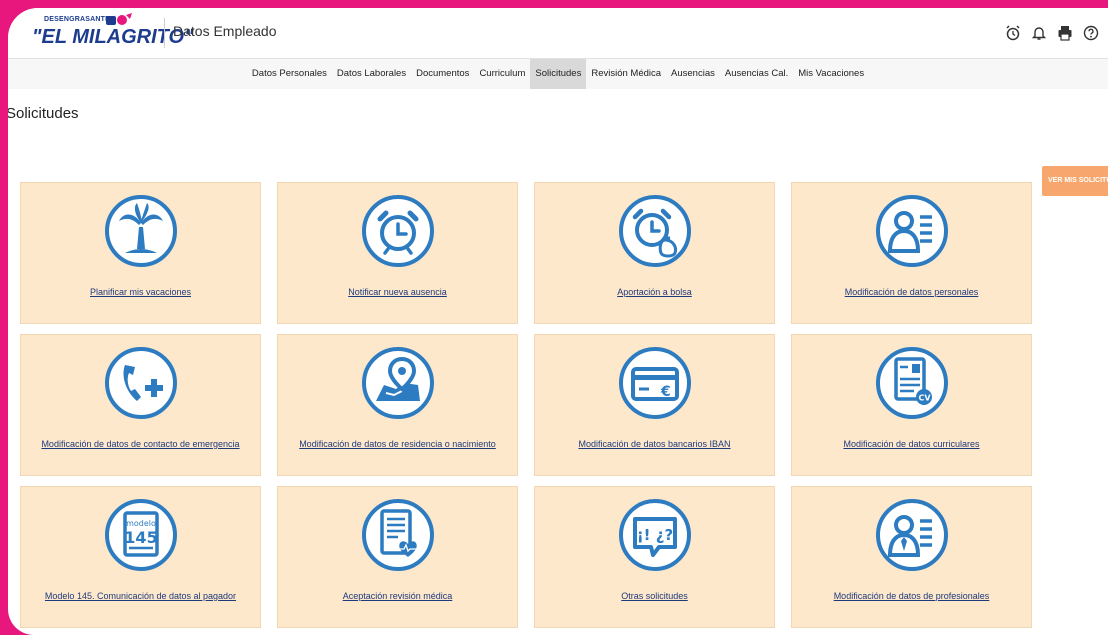 Image resolution: width=1108 pixels, height=635 pixels. What do you see at coordinates (77, 19) in the screenshot?
I see `brand-small-text: DESENGRASANTE` at bounding box center [77, 19].